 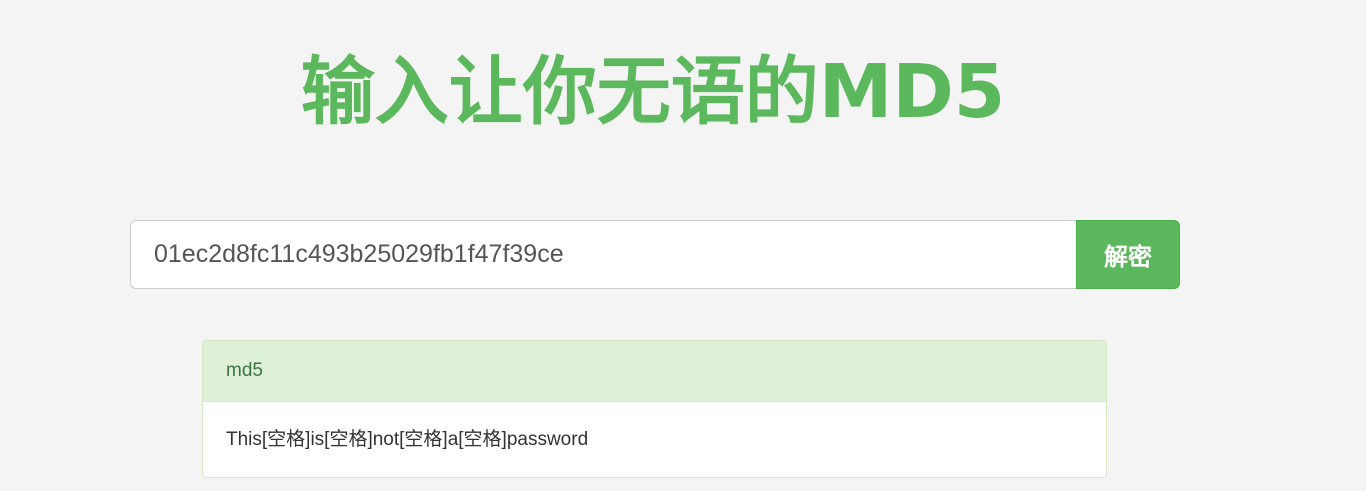 What do you see at coordinates (407, 439) in the screenshot?
I see `result-text: This[空格]is[空格]not[空格]a[空格]password` at bounding box center [407, 439].